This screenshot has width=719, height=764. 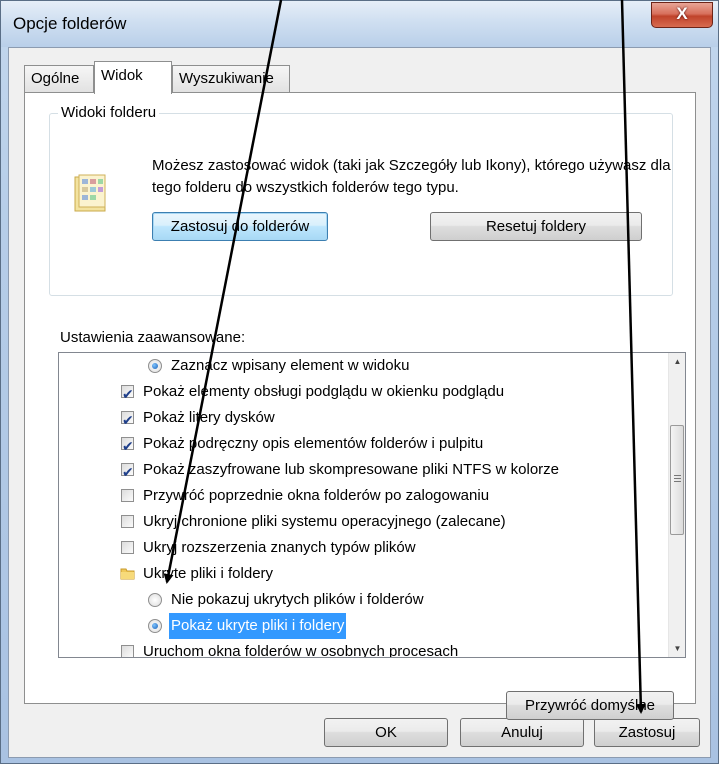 I want to click on list-item-label: Pokaż litery dysków, so click(x=209, y=417).